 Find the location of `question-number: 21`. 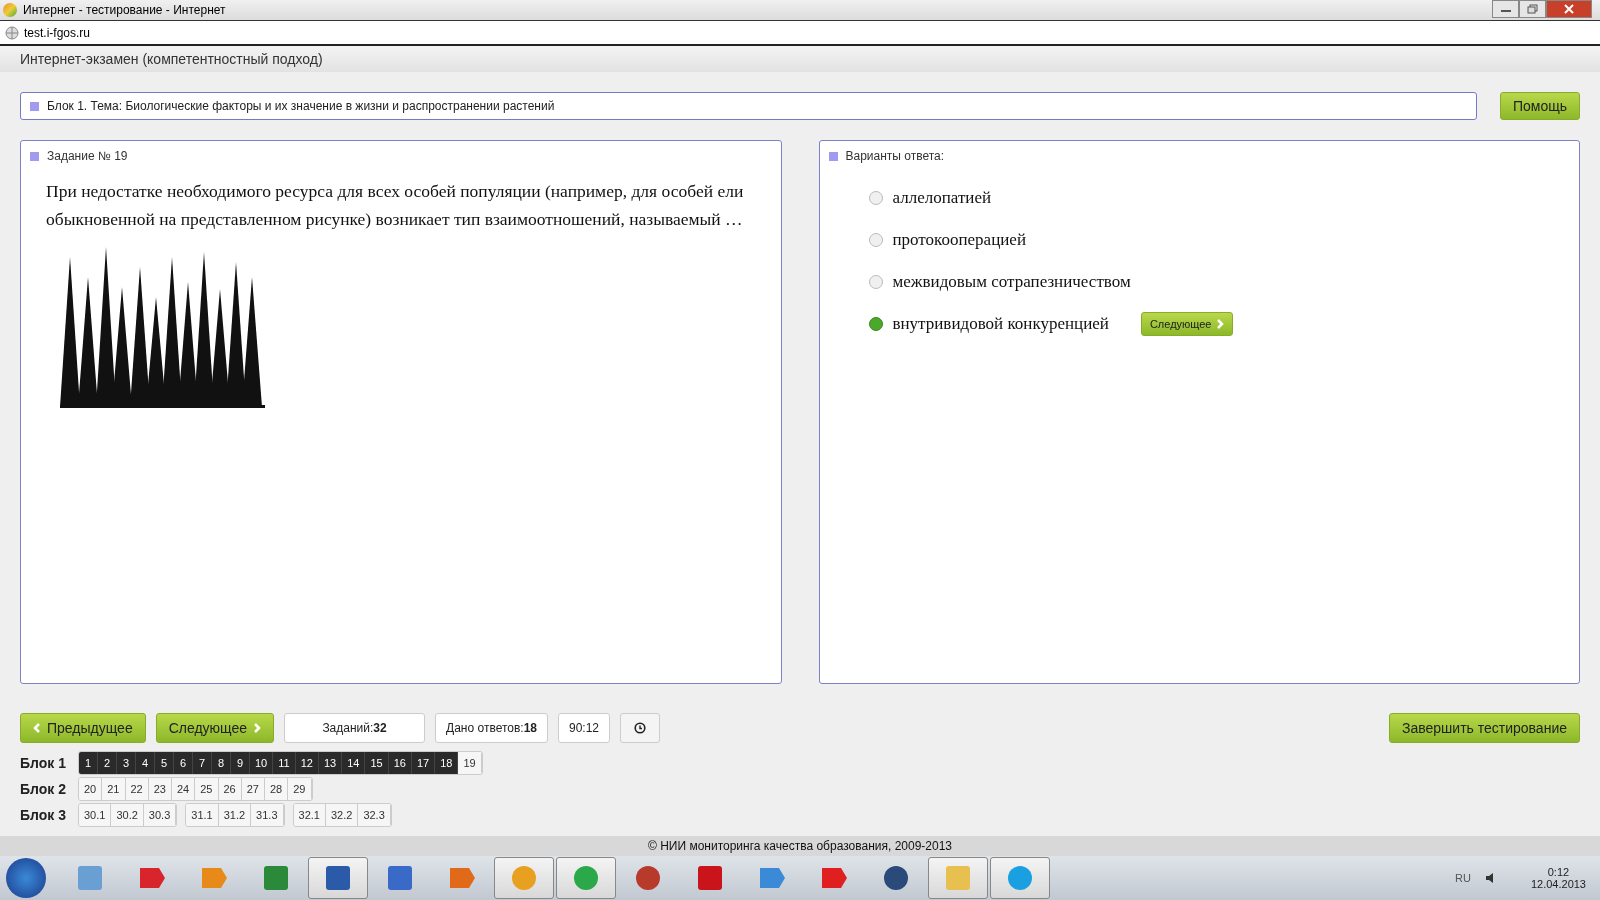

question-number: 21 is located at coordinates (114, 788).